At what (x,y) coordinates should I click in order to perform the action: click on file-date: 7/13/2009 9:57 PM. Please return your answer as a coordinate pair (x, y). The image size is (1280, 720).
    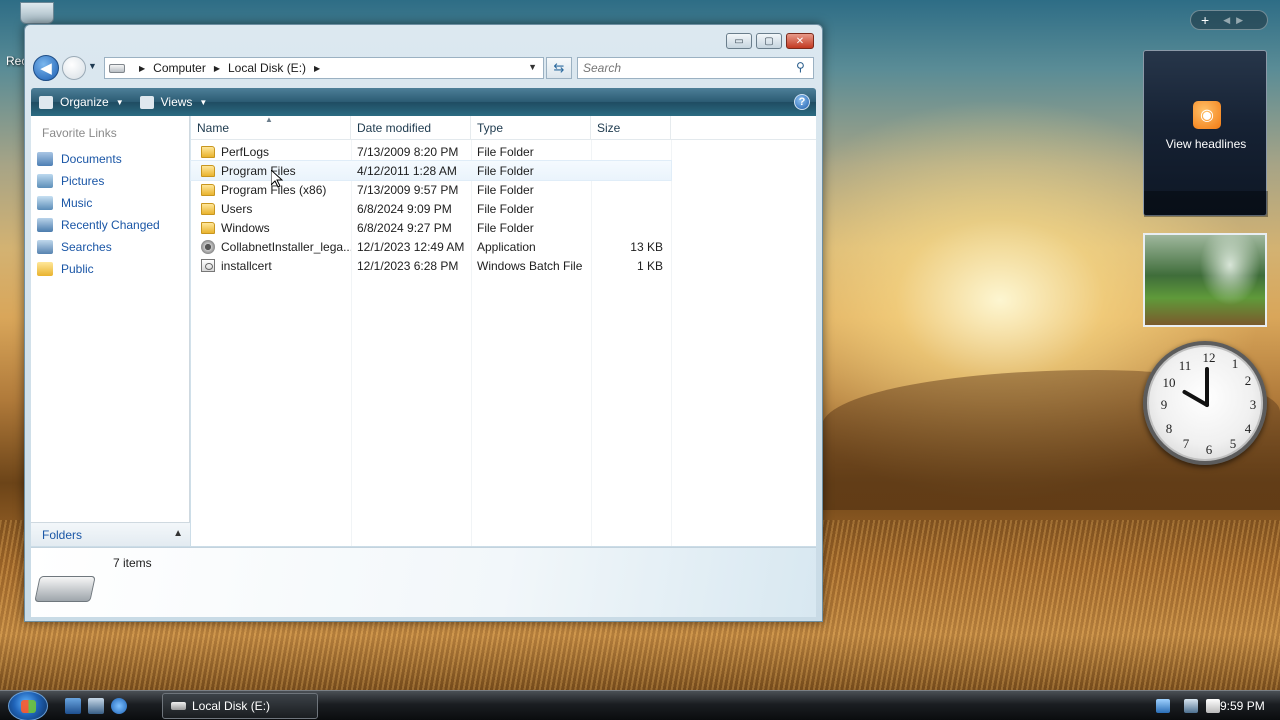
    Looking at the image, I should click on (408, 189).